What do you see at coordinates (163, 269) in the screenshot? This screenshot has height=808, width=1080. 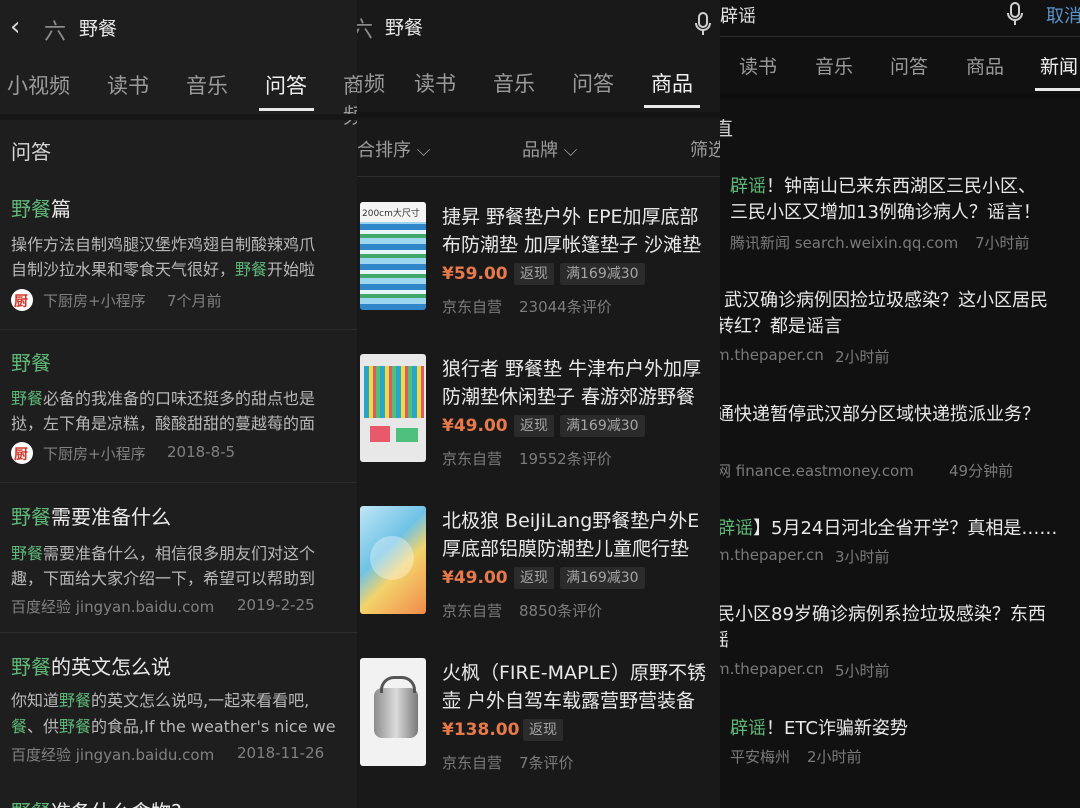 I see `result-snippet-line2: 自制沙拉水果和零食天气很好，野餐开始啦` at bounding box center [163, 269].